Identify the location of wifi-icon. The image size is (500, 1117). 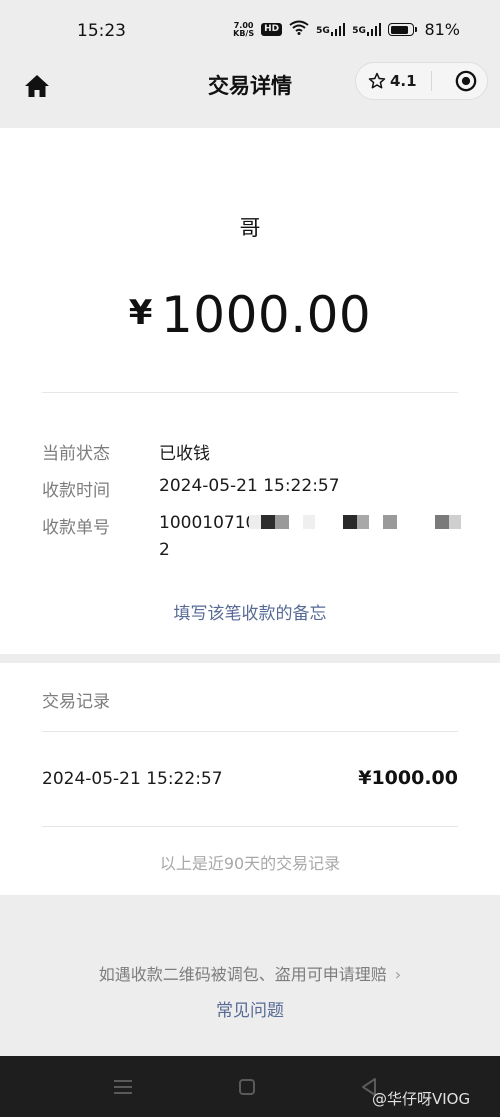
(299, 29).